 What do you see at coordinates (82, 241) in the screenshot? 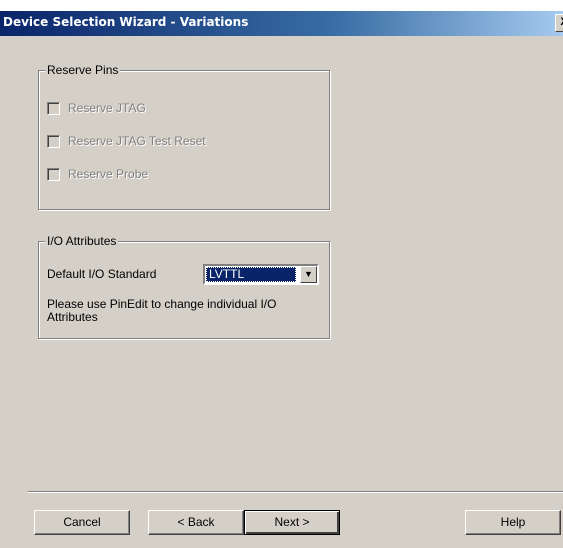
I see `io-attributes-legend: I/O Attributes` at bounding box center [82, 241].